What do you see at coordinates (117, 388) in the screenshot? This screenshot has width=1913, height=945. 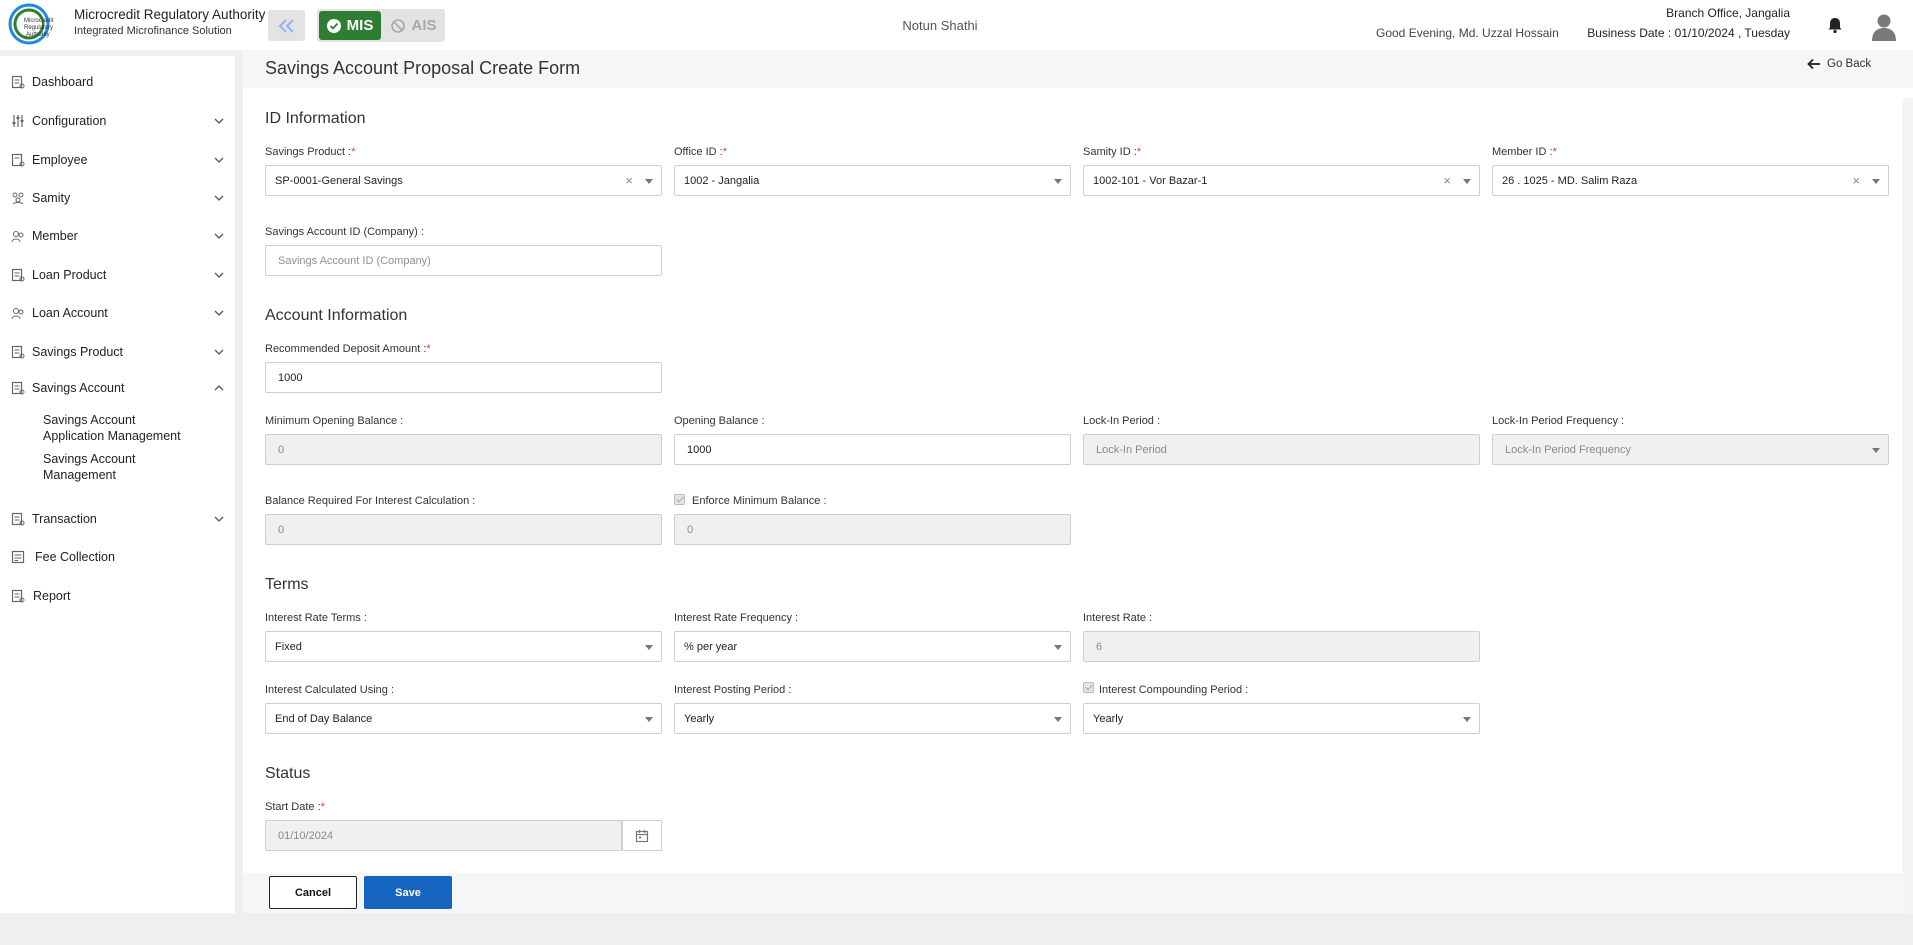 I see `sidebar-item-savings-account: Savings Account` at bounding box center [117, 388].